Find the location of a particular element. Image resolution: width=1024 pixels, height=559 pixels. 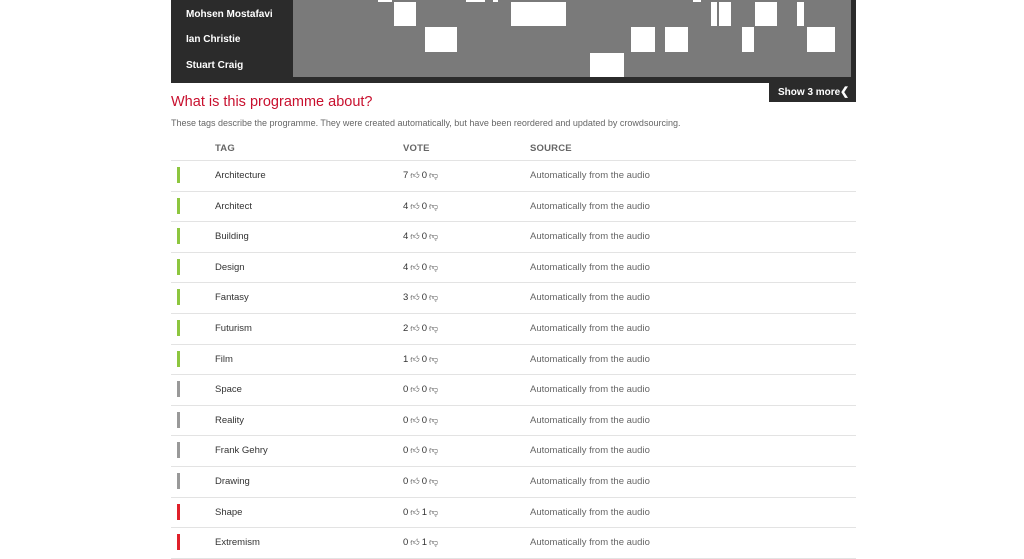

upvote-count: 1 is located at coordinates (406, 359).